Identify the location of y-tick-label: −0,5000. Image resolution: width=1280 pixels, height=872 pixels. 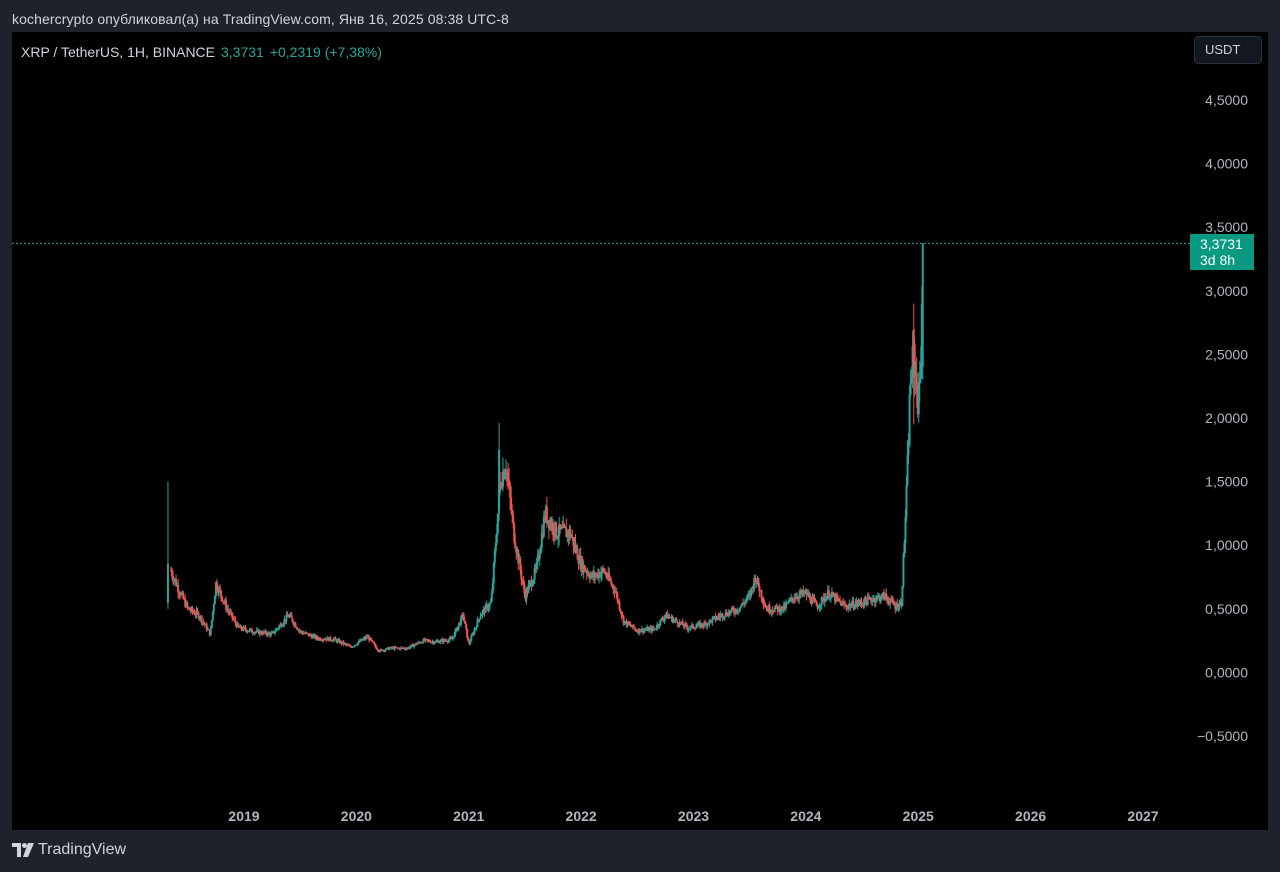
(1222, 736).